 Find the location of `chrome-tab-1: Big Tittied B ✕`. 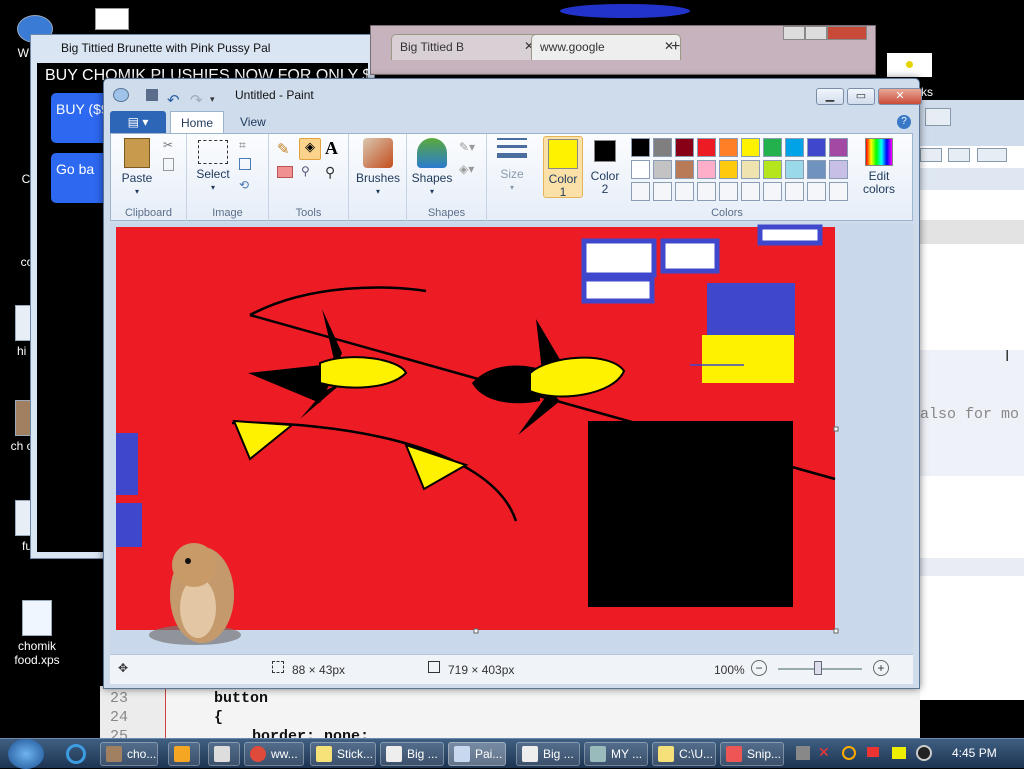

chrome-tab-1: Big Tittied B ✕ is located at coordinates (466, 47).